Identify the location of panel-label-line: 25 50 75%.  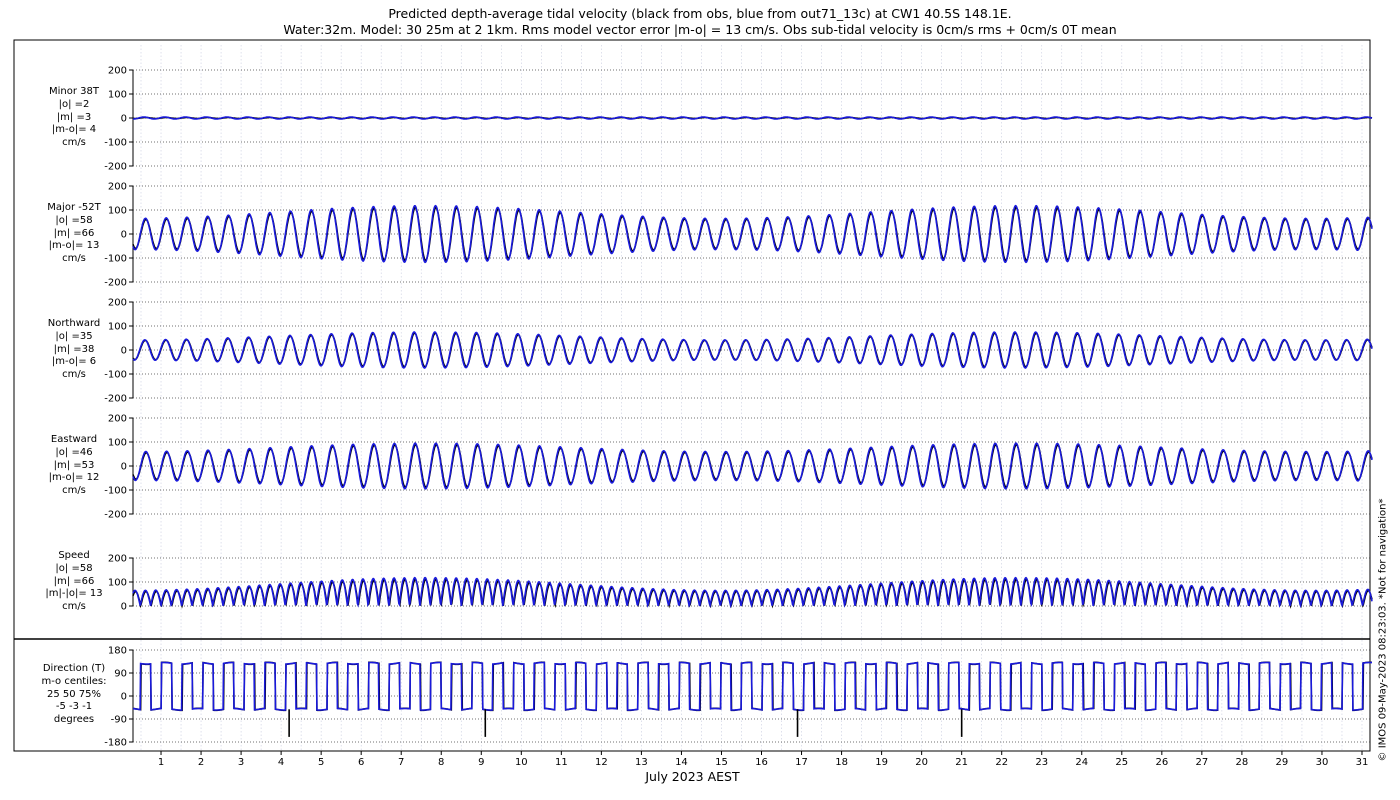
(74, 694).